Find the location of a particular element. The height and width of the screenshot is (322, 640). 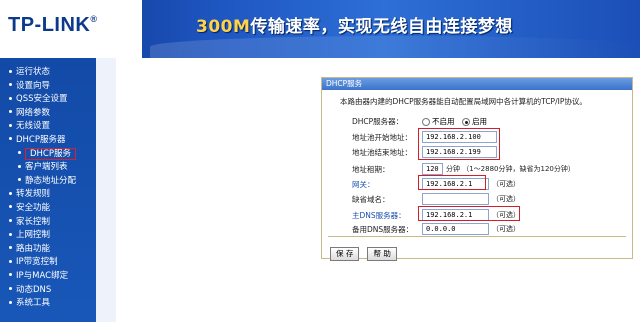

help-button: 帮 助 is located at coordinates (382, 254).